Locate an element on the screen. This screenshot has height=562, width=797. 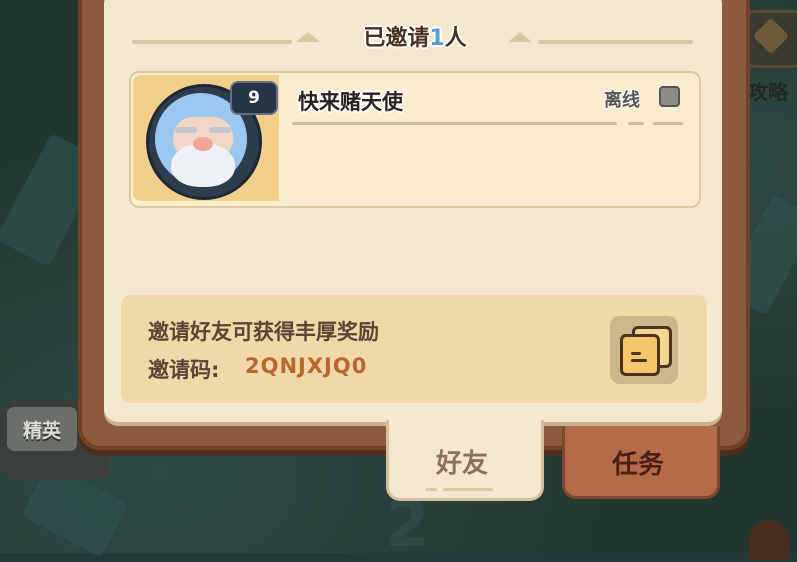
friend-name: 快来赌天使 is located at coordinates (350, 102).